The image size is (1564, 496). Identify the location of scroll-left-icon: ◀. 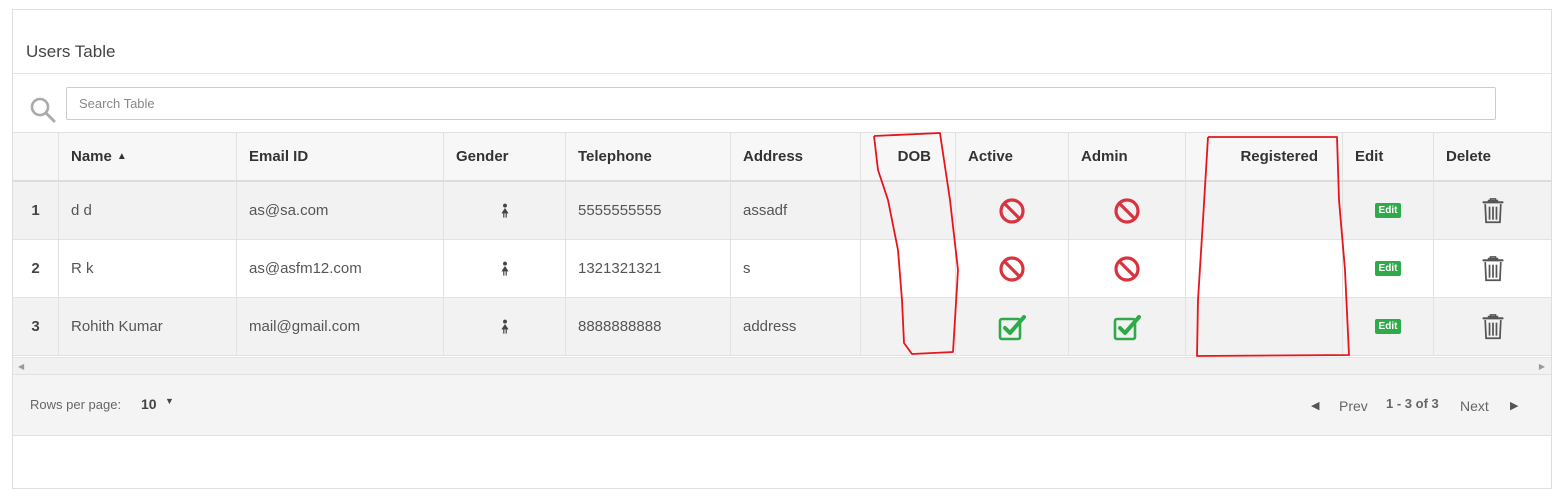
(21, 366).